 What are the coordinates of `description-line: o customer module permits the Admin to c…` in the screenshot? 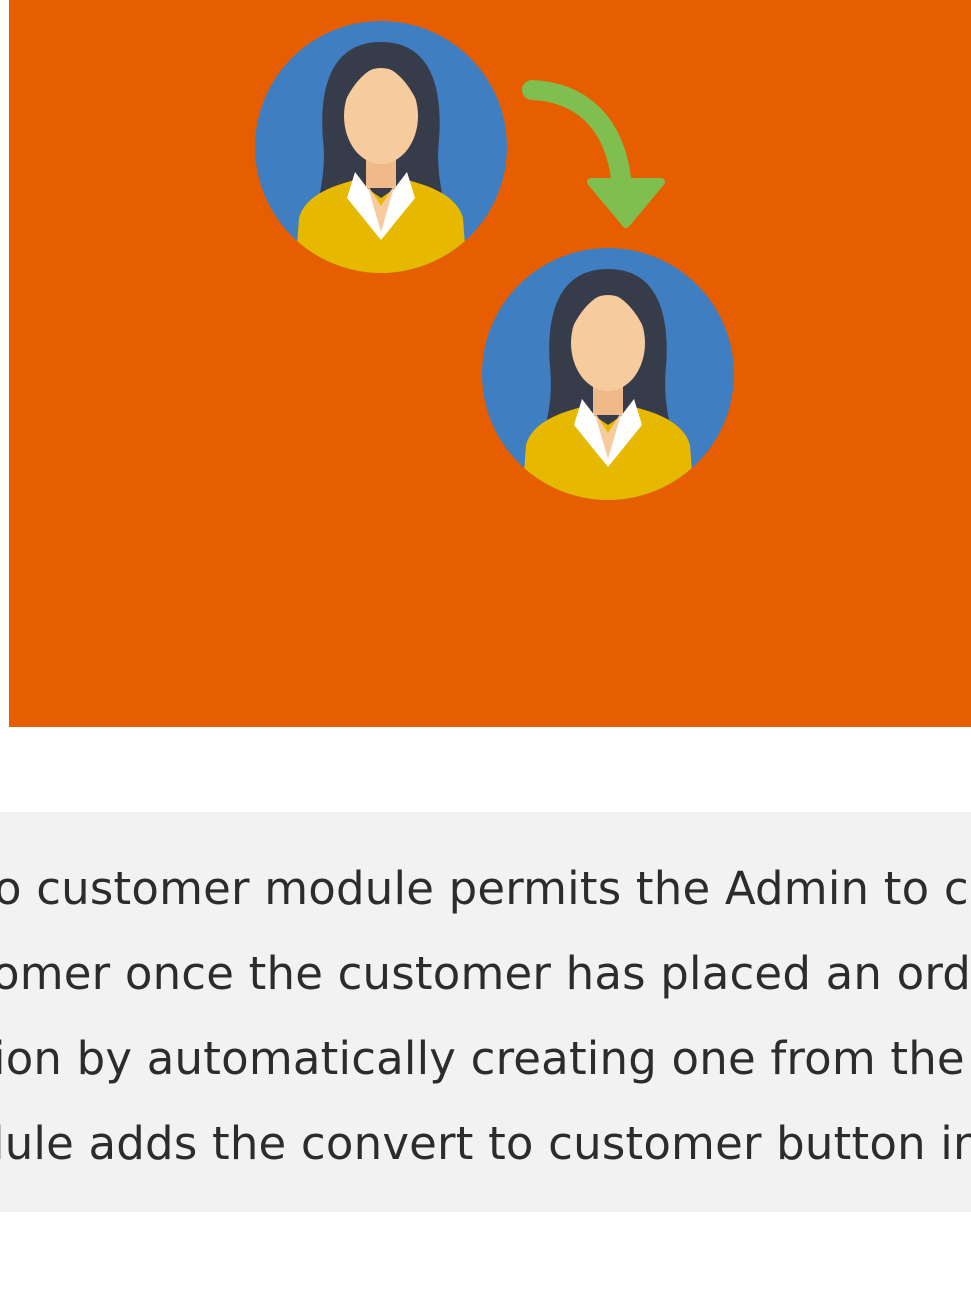 It's located at (485, 888).